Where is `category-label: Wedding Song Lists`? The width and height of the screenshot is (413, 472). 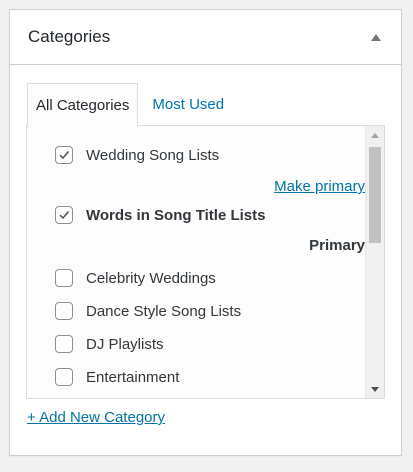 category-label: Wedding Song Lists is located at coordinates (153, 155).